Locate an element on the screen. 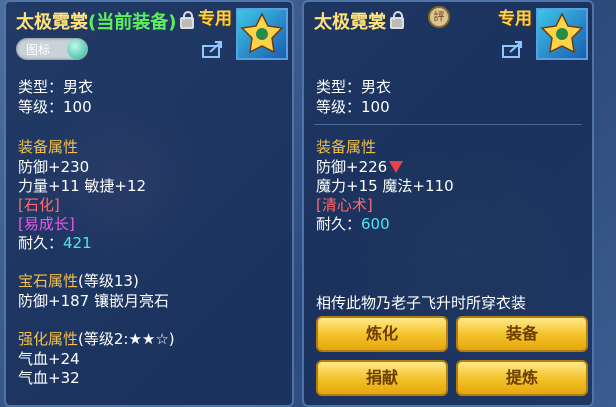 The image size is (616, 407). defense-stat: 防御+226 is located at coordinates (360, 166).